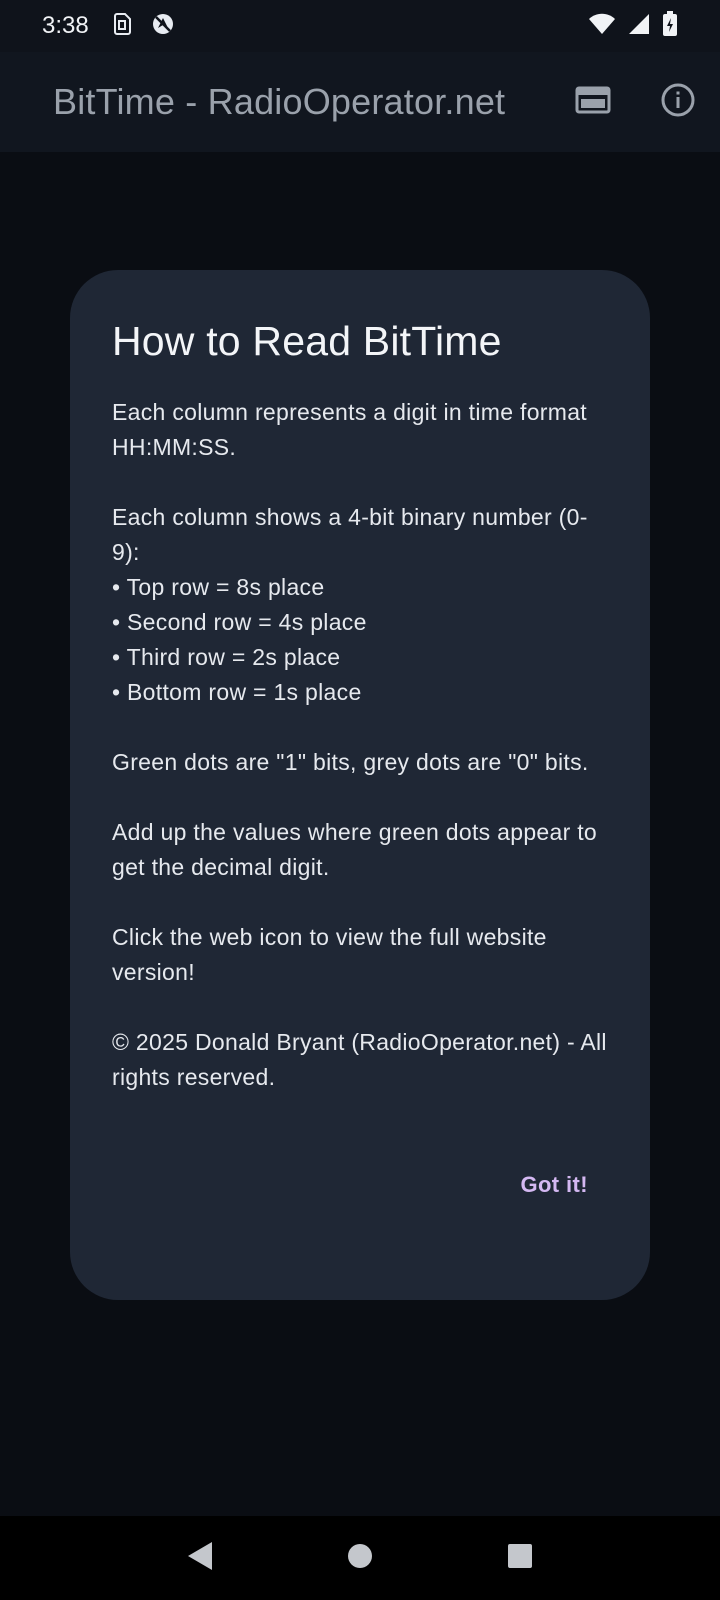 The image size is (720, 1600). I want to click on recents-icon, so click(520, 1558).